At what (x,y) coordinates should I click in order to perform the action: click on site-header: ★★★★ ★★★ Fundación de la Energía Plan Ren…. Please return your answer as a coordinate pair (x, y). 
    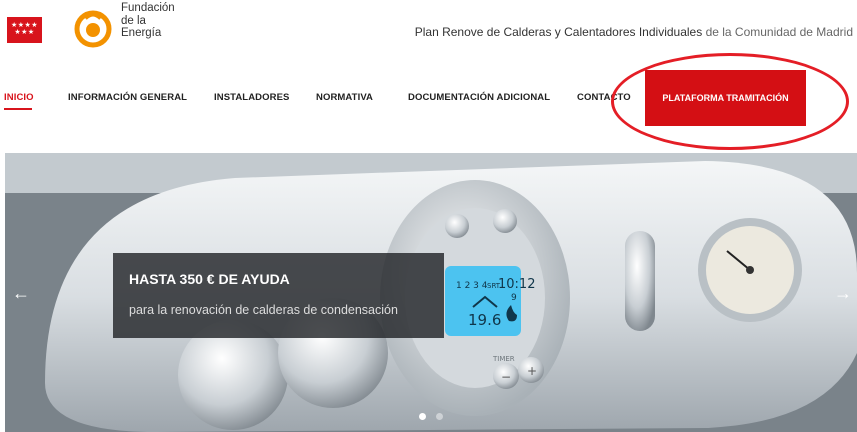
    Looking at the image, I should click on (428, 31).